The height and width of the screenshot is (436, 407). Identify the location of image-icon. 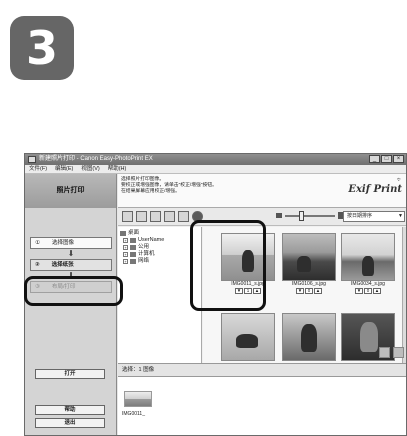
(169, 216).